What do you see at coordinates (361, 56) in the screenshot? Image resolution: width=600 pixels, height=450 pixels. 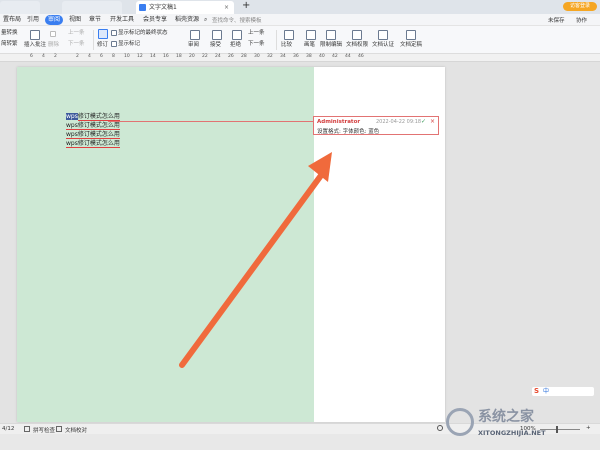 I see `ruler-tick: 46` at bounding box center [361, 56].